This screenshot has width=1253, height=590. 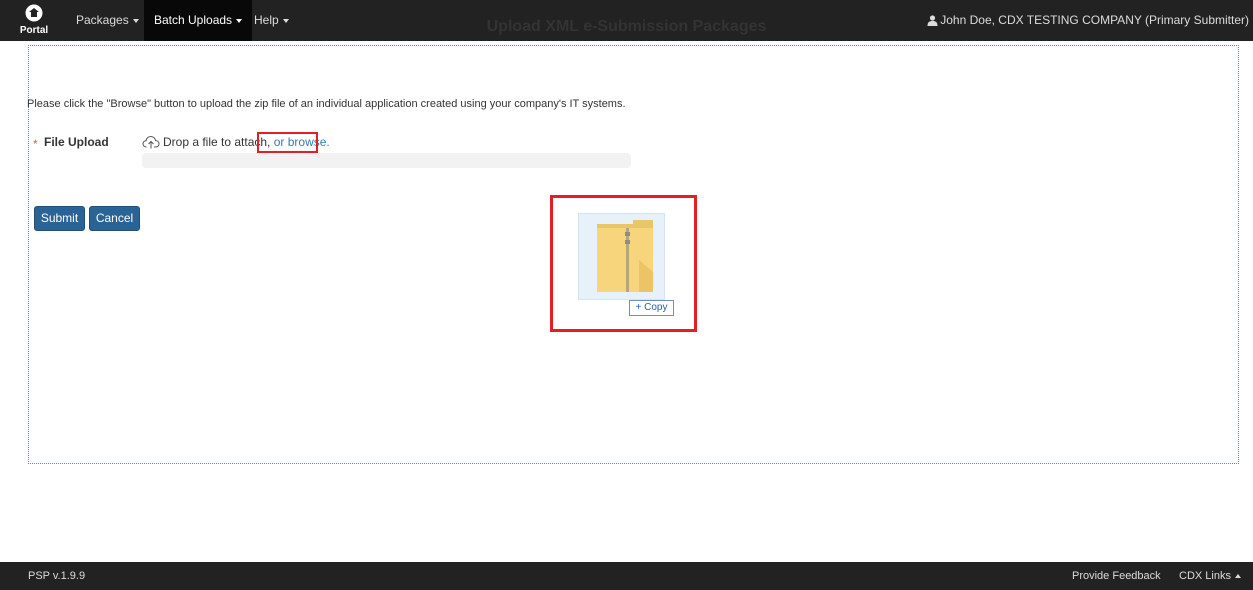 I want to click on provide-feedback-link: Provide Feedback, so click(x=1116, y=576).